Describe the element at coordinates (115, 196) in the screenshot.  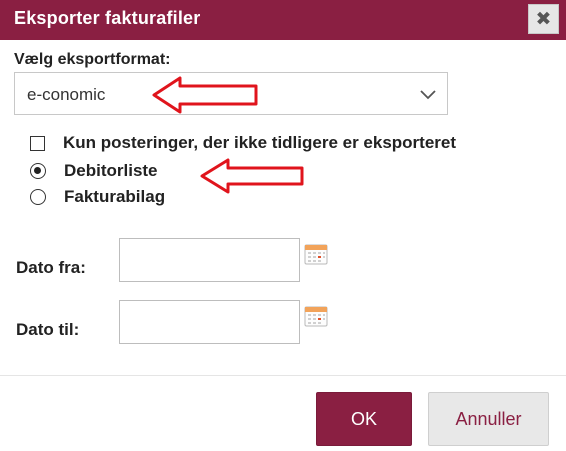
I see `fakturabilag-label: Fakturabilag` at that location.